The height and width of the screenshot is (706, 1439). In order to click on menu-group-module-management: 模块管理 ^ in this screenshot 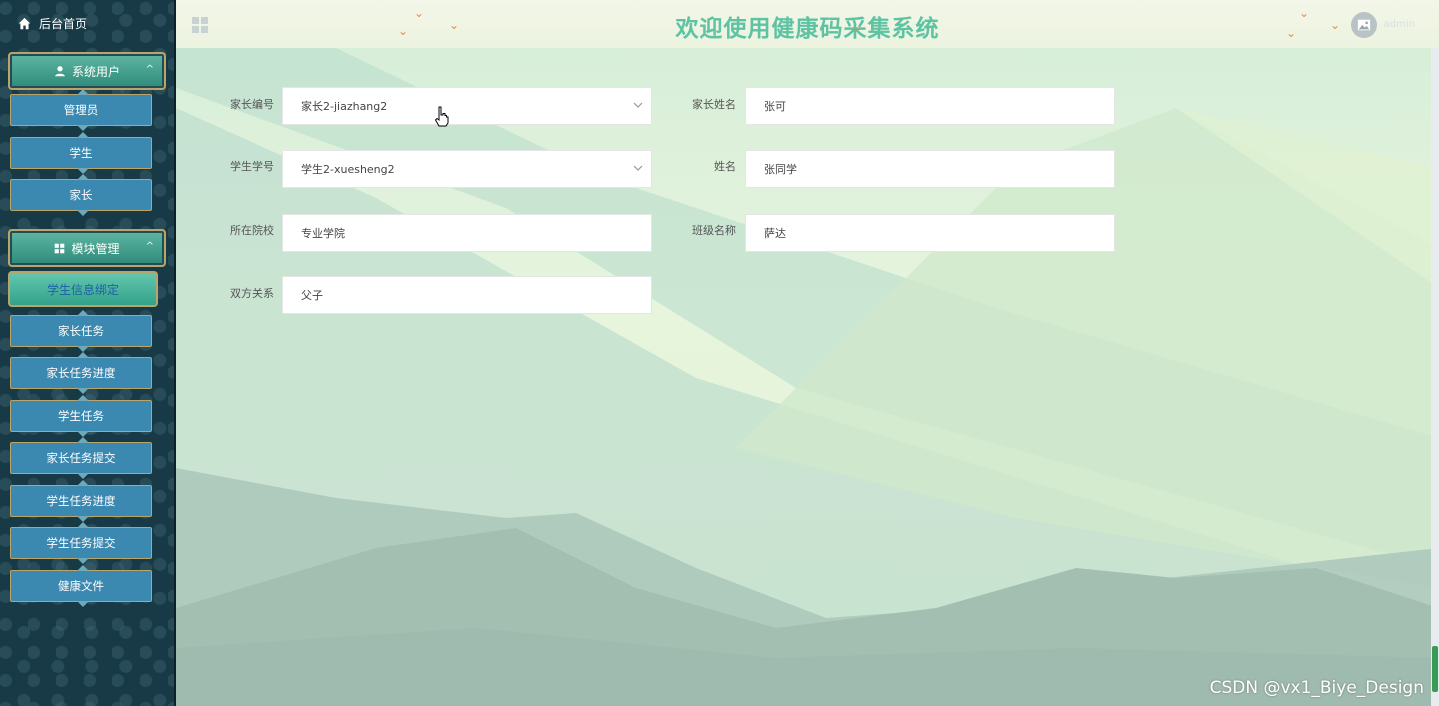, I will do `click(87, 248)`.